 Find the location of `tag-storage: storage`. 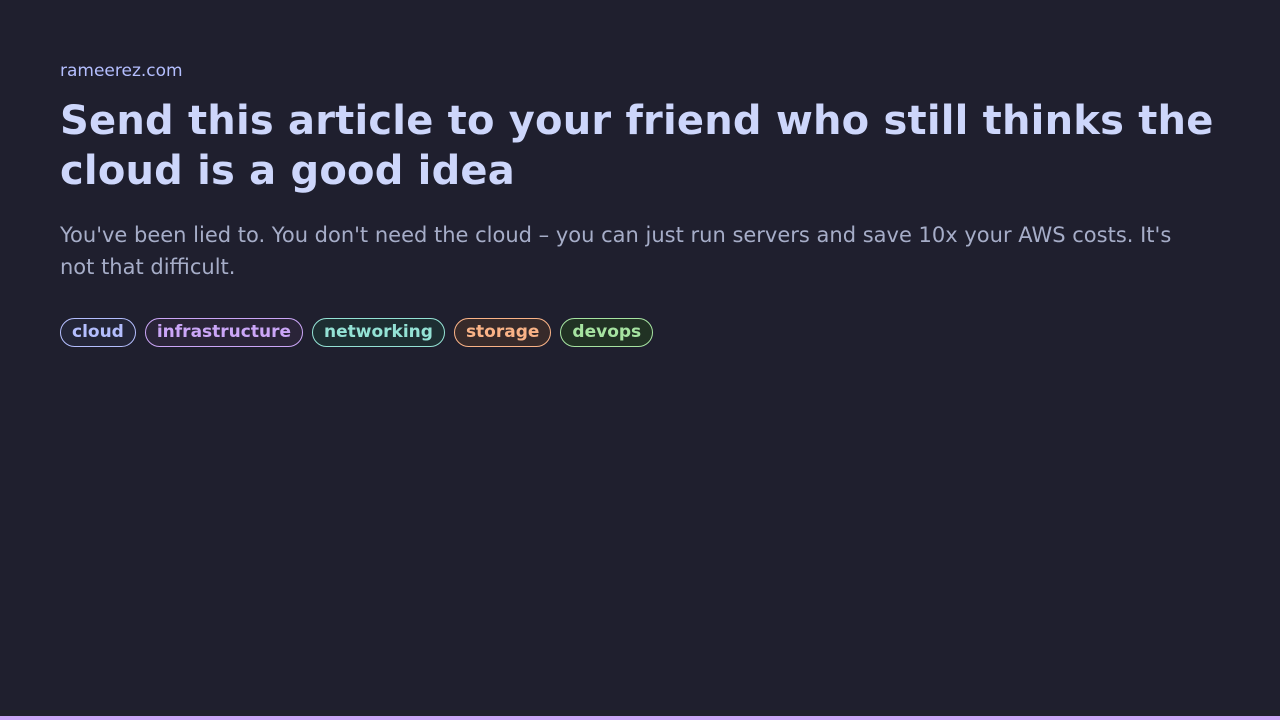

tag-storage: storage is located at coordinates (502, 332).